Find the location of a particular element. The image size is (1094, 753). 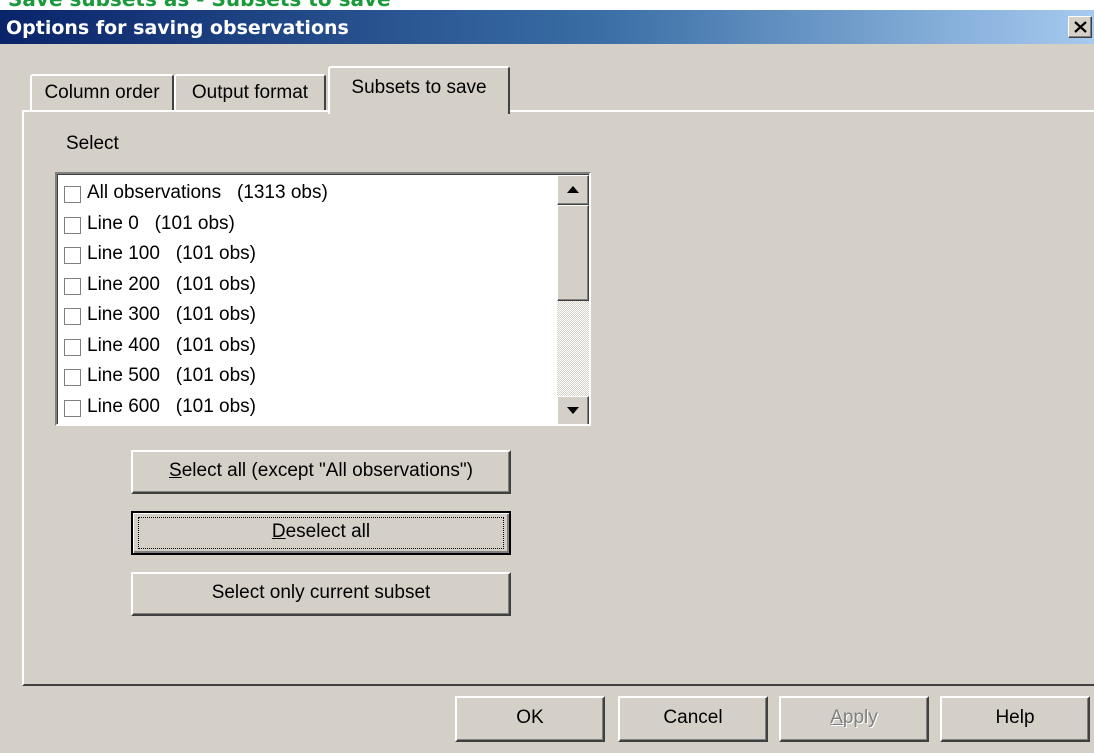

select-all-label: elect all (except "All observations") is located at coordinates (327, 470).